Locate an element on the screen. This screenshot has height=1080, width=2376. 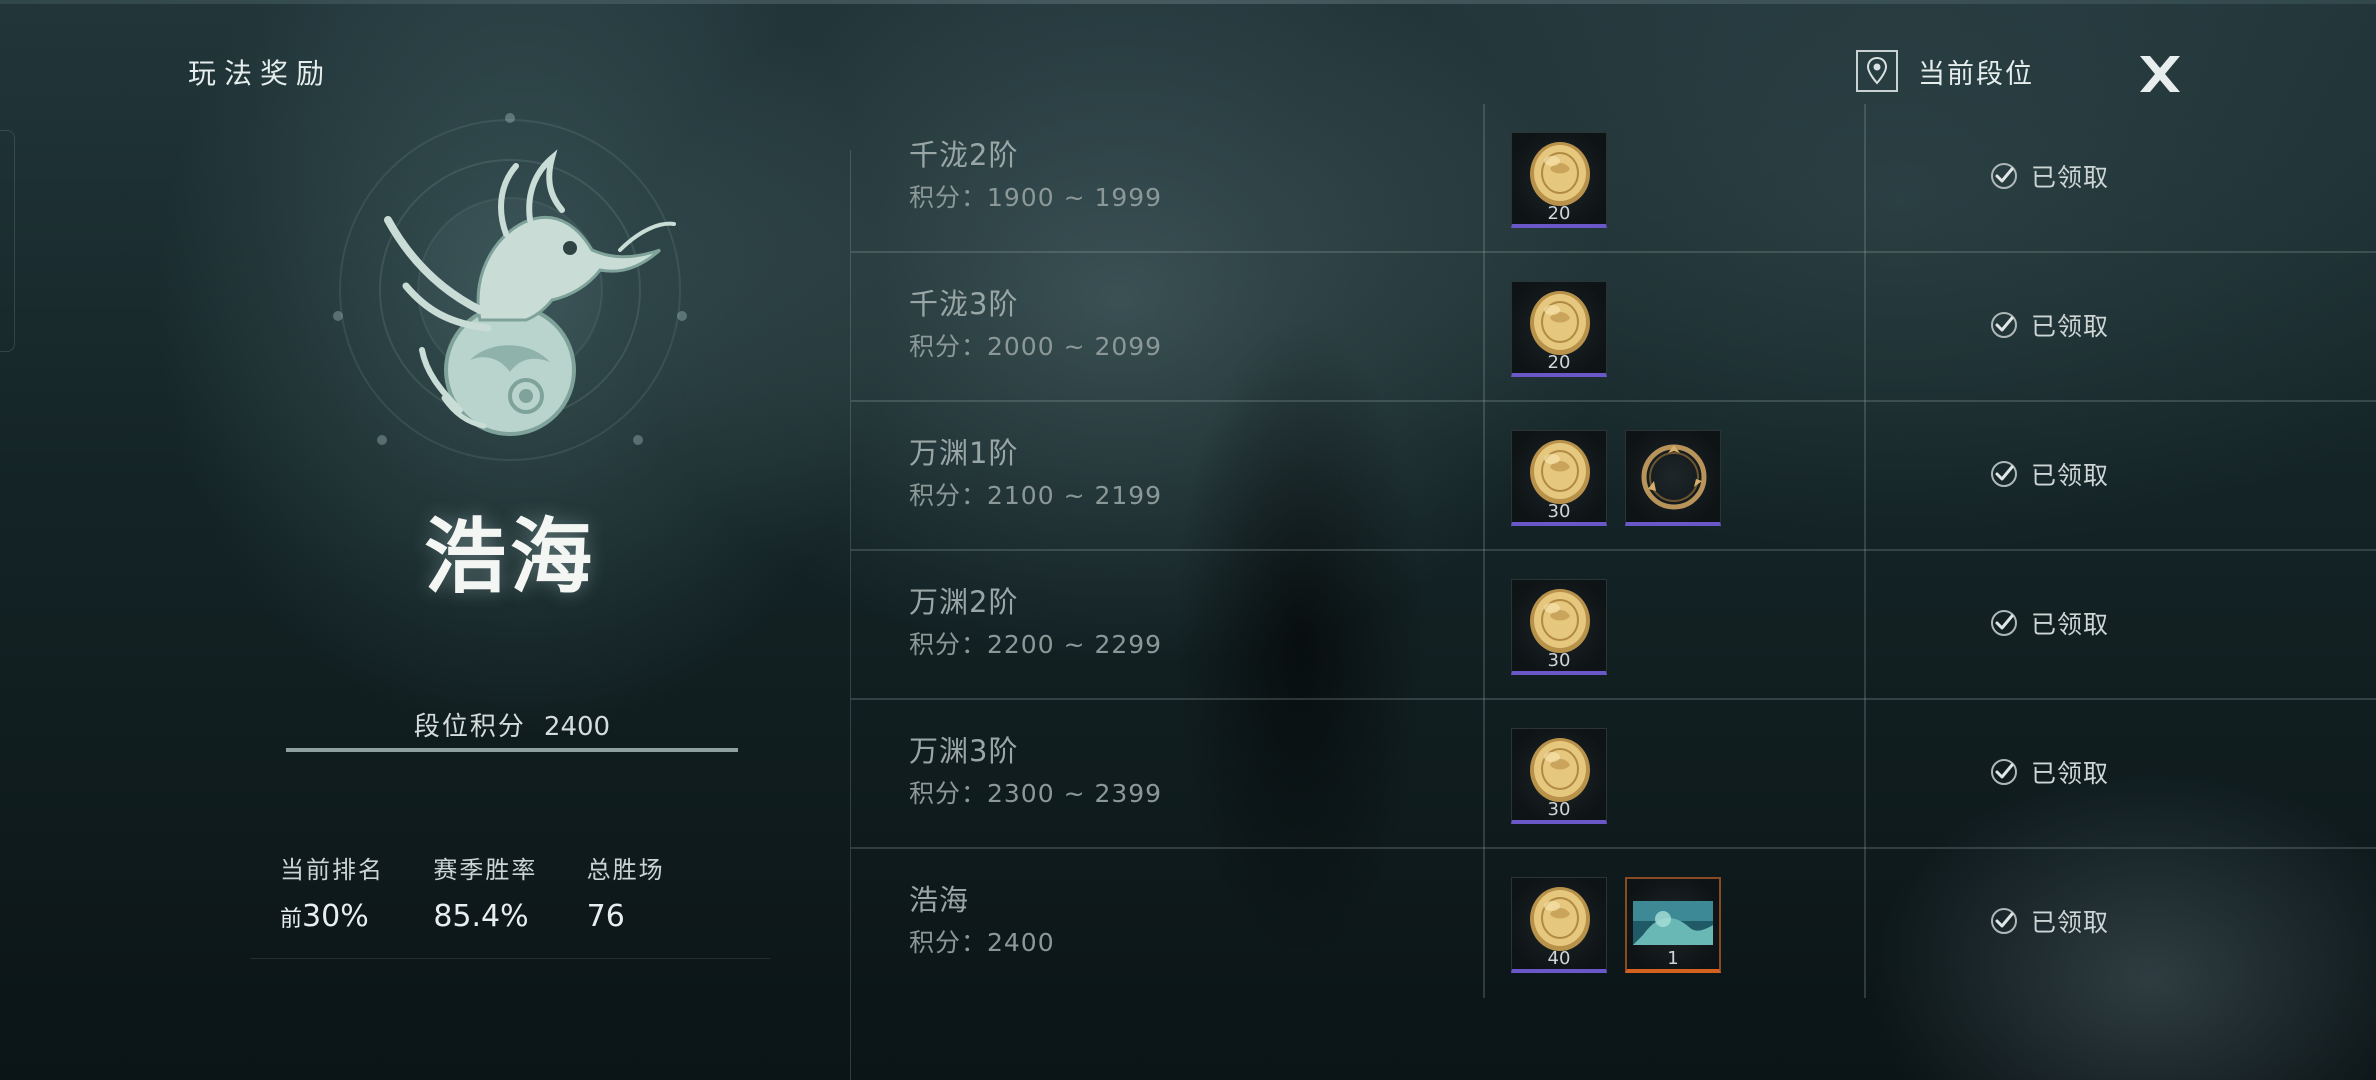
stat-current-ranking: 当前排名 前30% is located at coordinates (356, 892).